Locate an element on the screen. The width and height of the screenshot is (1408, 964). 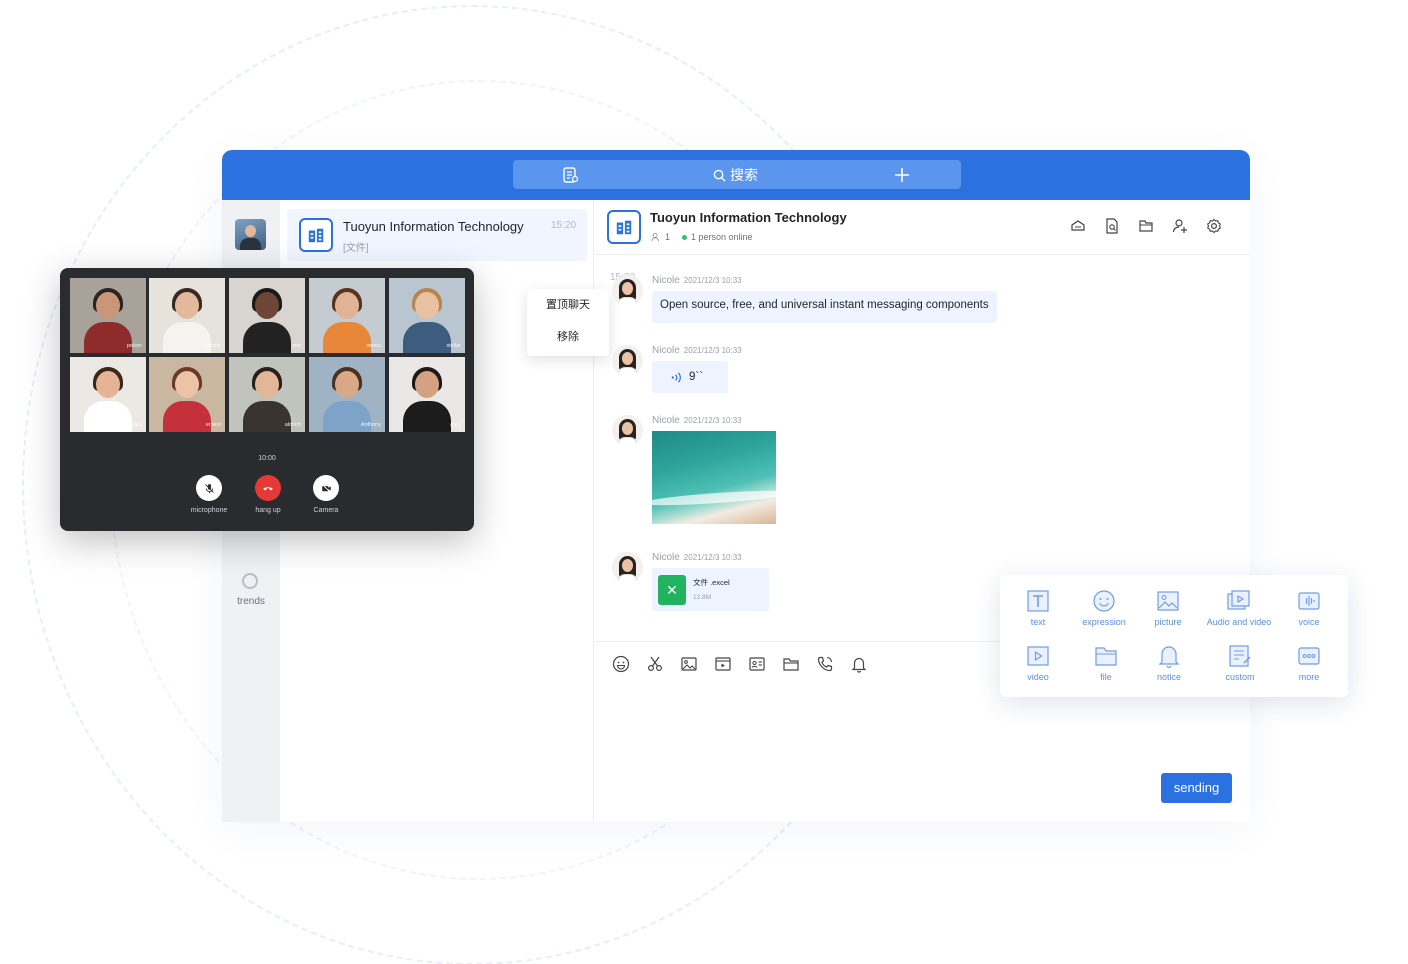
plus-icon is located at coordinates (902, 175).